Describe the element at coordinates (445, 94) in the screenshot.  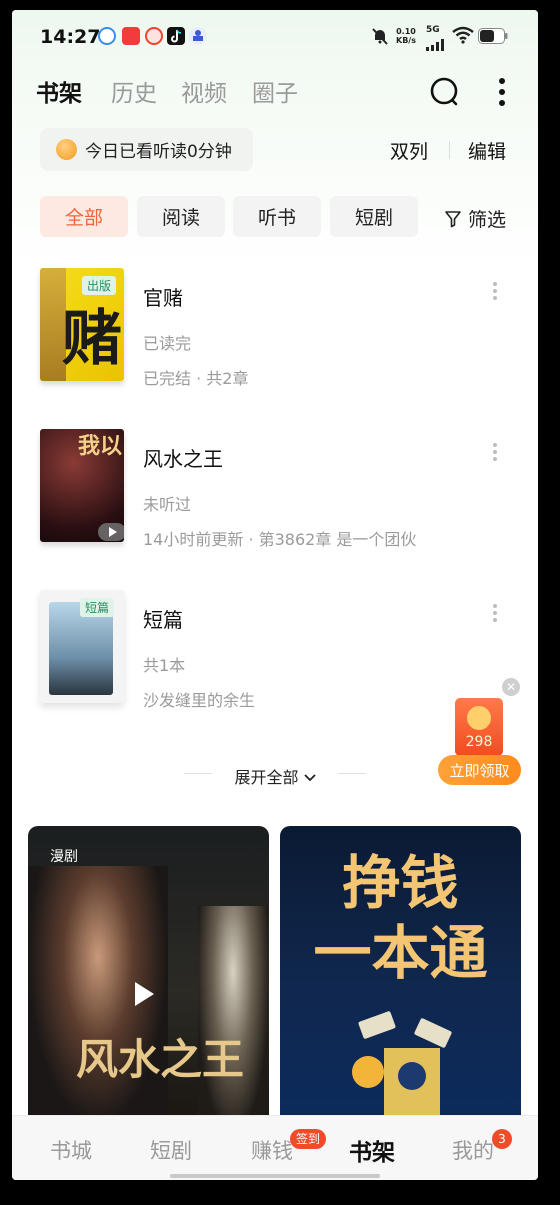
I see `search-icon` at that location.